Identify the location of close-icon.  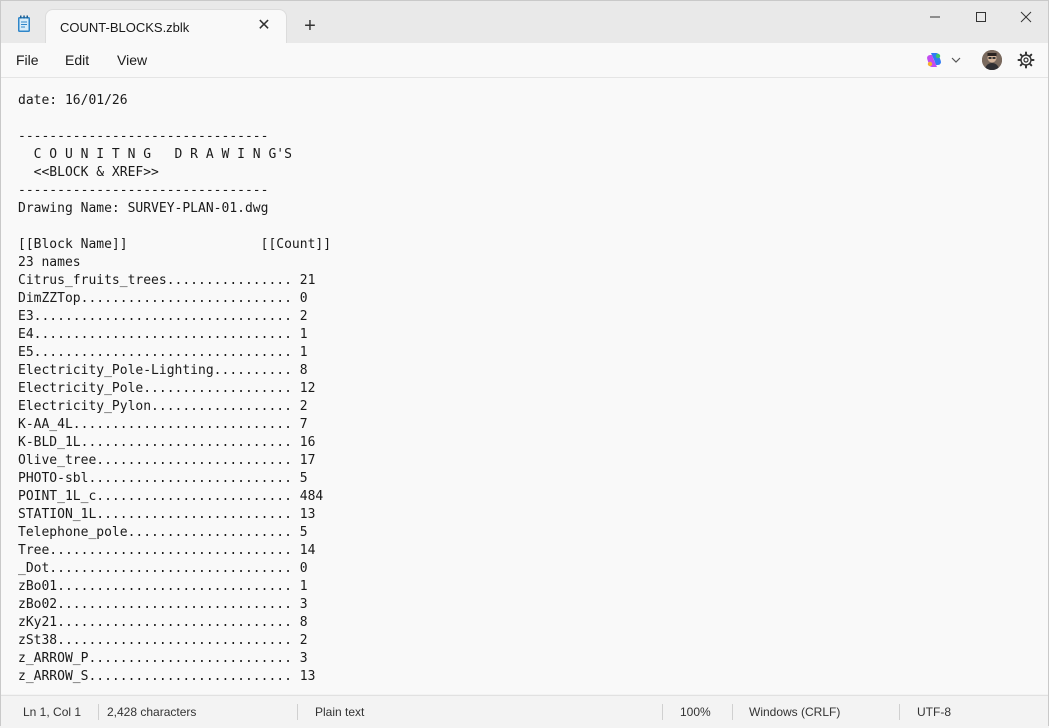
(1026, 17).